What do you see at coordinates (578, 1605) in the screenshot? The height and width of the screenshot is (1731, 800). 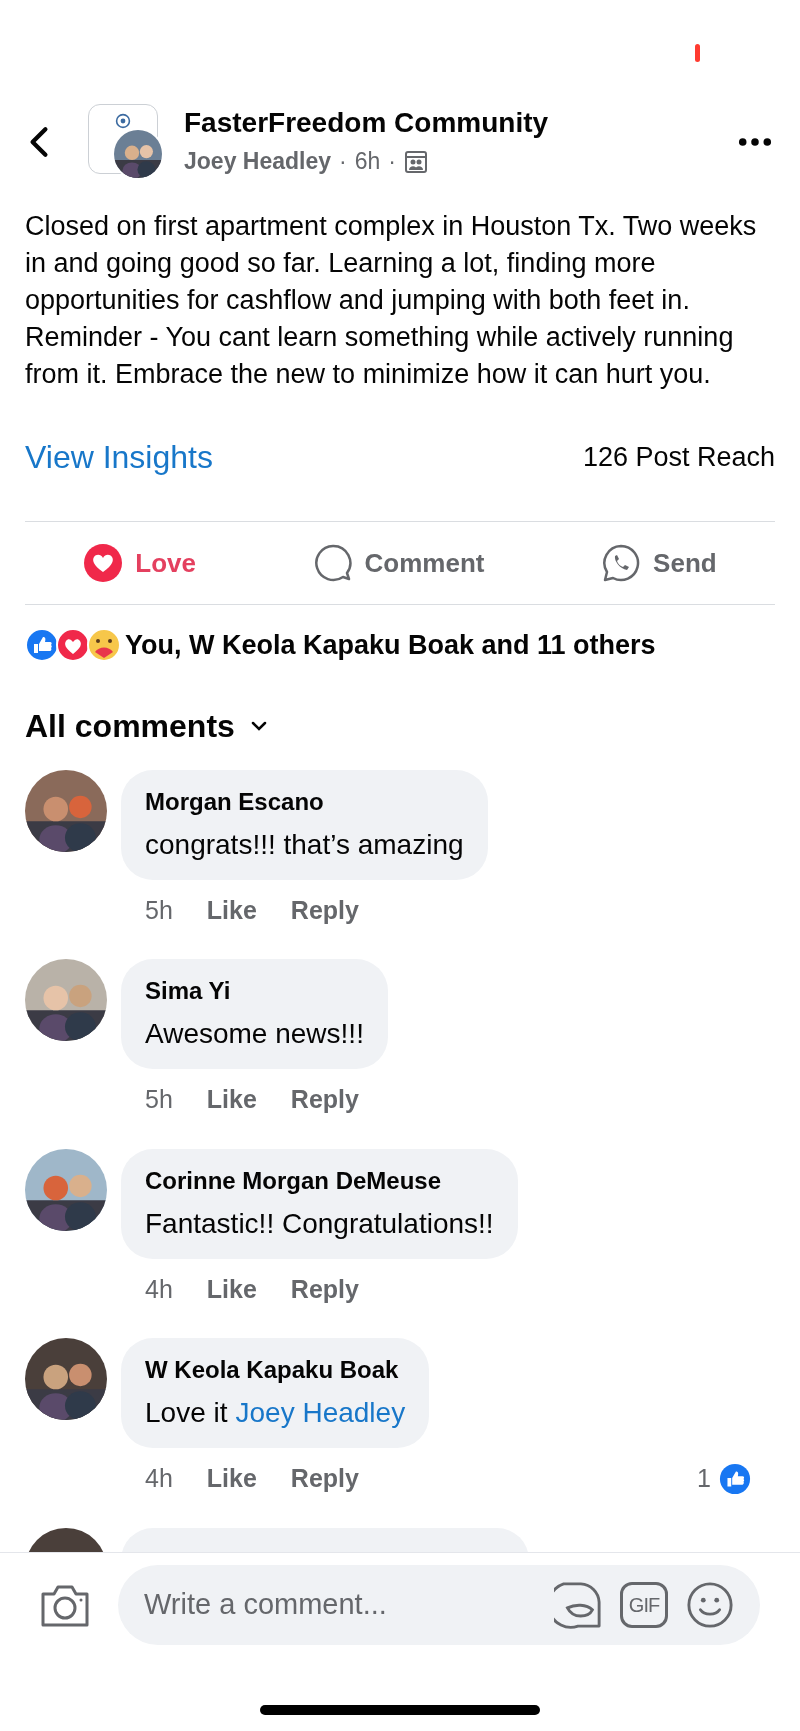 I see `sticker-icon` at bounding box center [578, 1605].